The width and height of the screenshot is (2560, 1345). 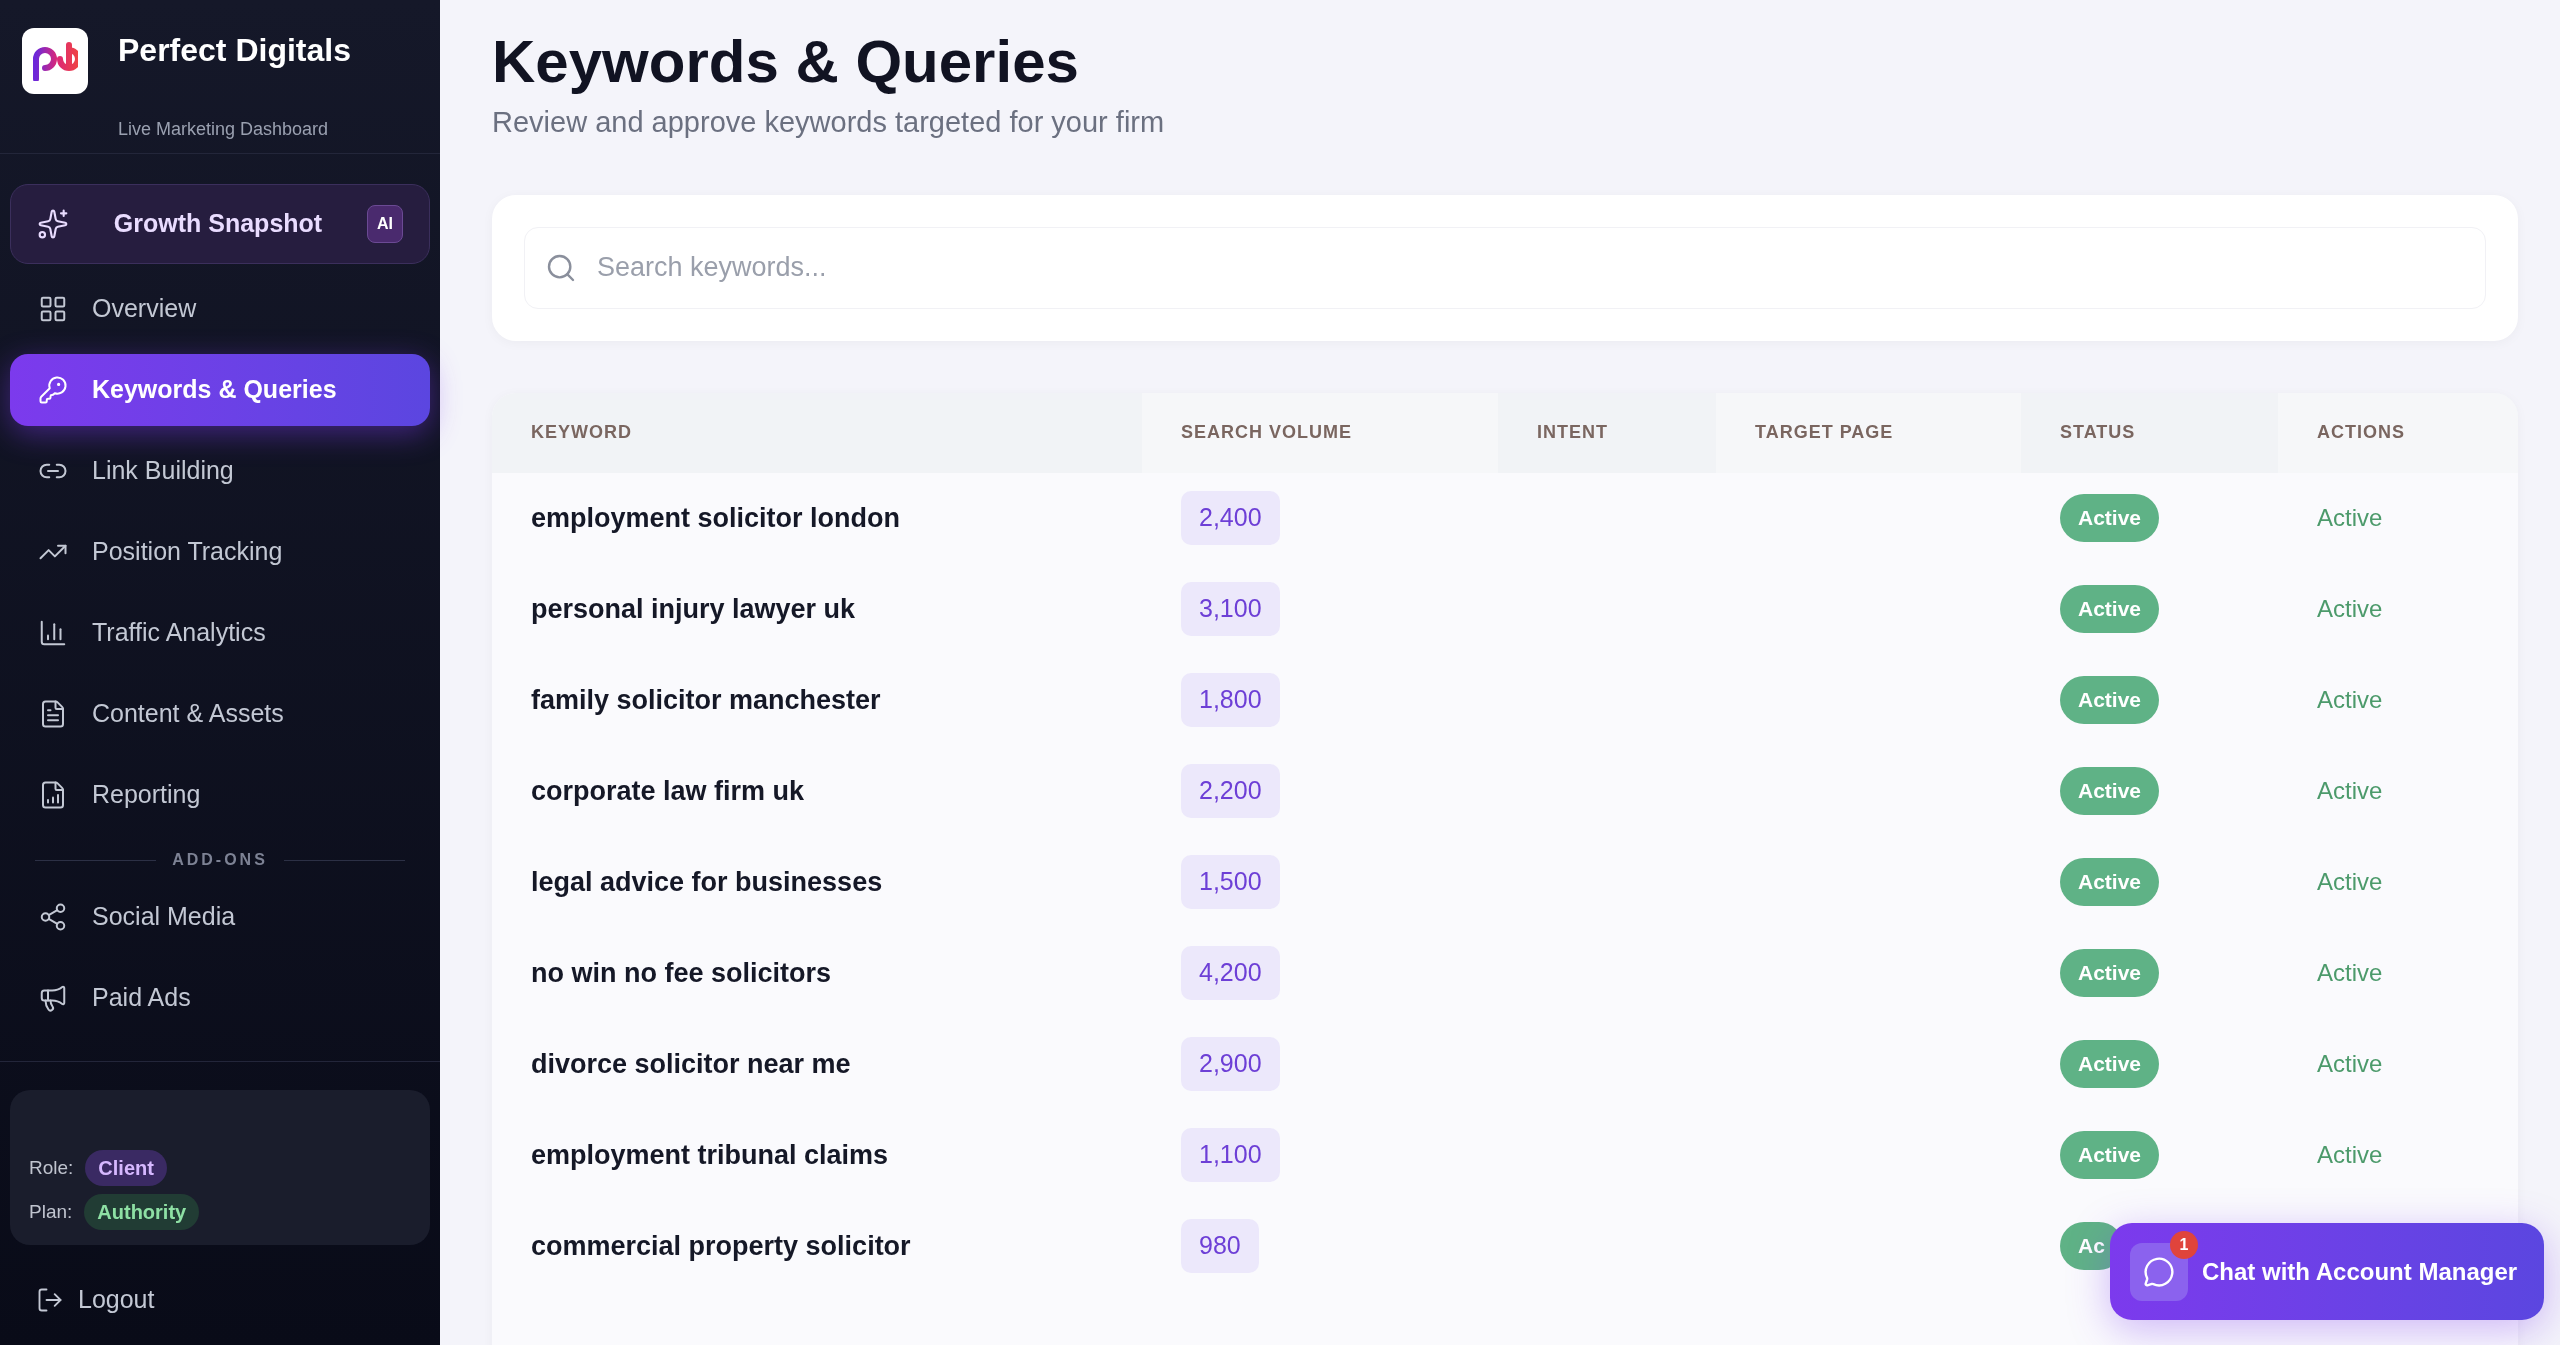 What do you see at coordinates (53, 309) in the screenshot?
I see `grid-icon` at bounding box center [53, 309].